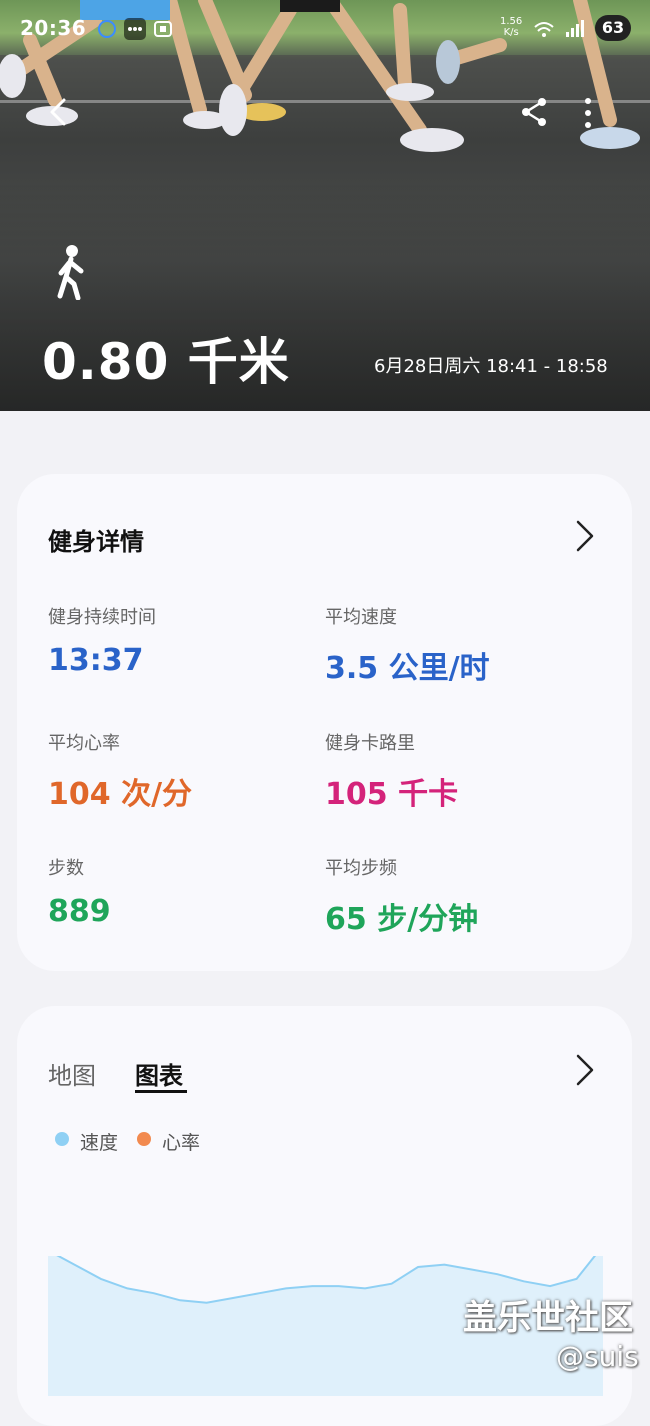 The height and width of the screenshot is (1426, 650). What do you see at coordinates (407, 645) in the screenshot?
I see `metric-avg-speed: 平均速度 3.5 公里/时` at bounding box center [407, 645].